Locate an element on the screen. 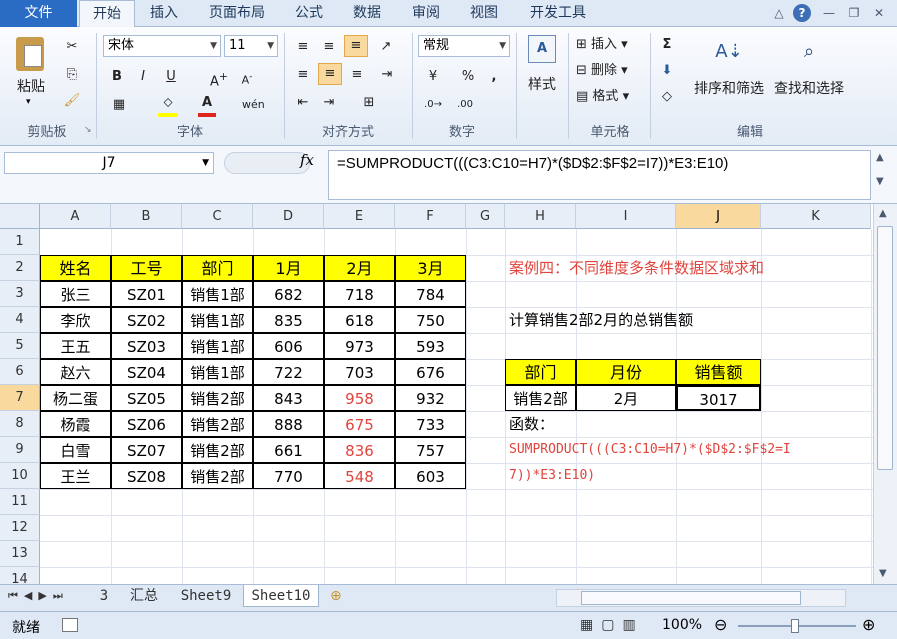 The width and height of the screenshot is (897, 639). row-header-1: 1 is located at coordinates (20, 242).